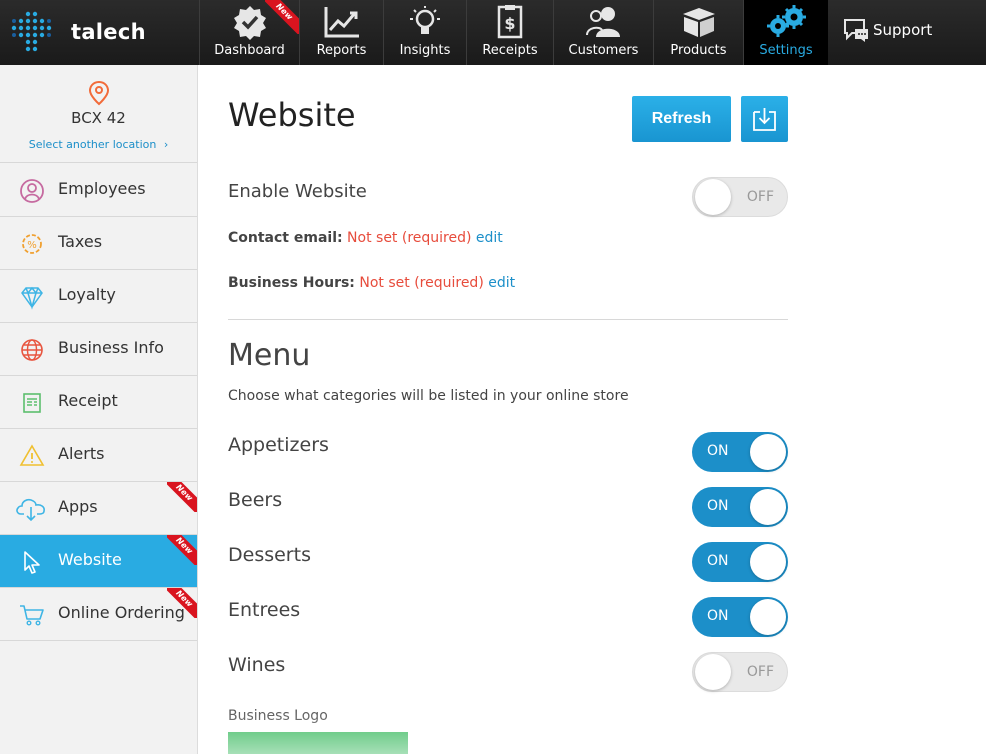 This screenshot has height=754, width=986. Describe the element at coordinates (681, 119) in the screenshot. I see `refresh-button: Refresh` at that location.